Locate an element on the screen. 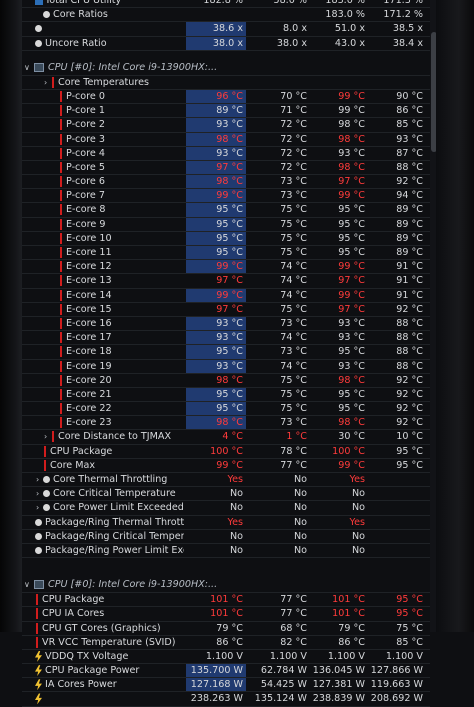 The height and width of the screenshot is (707, 474). sensor-label: E-core 11 is located at coordinates (89, 252).